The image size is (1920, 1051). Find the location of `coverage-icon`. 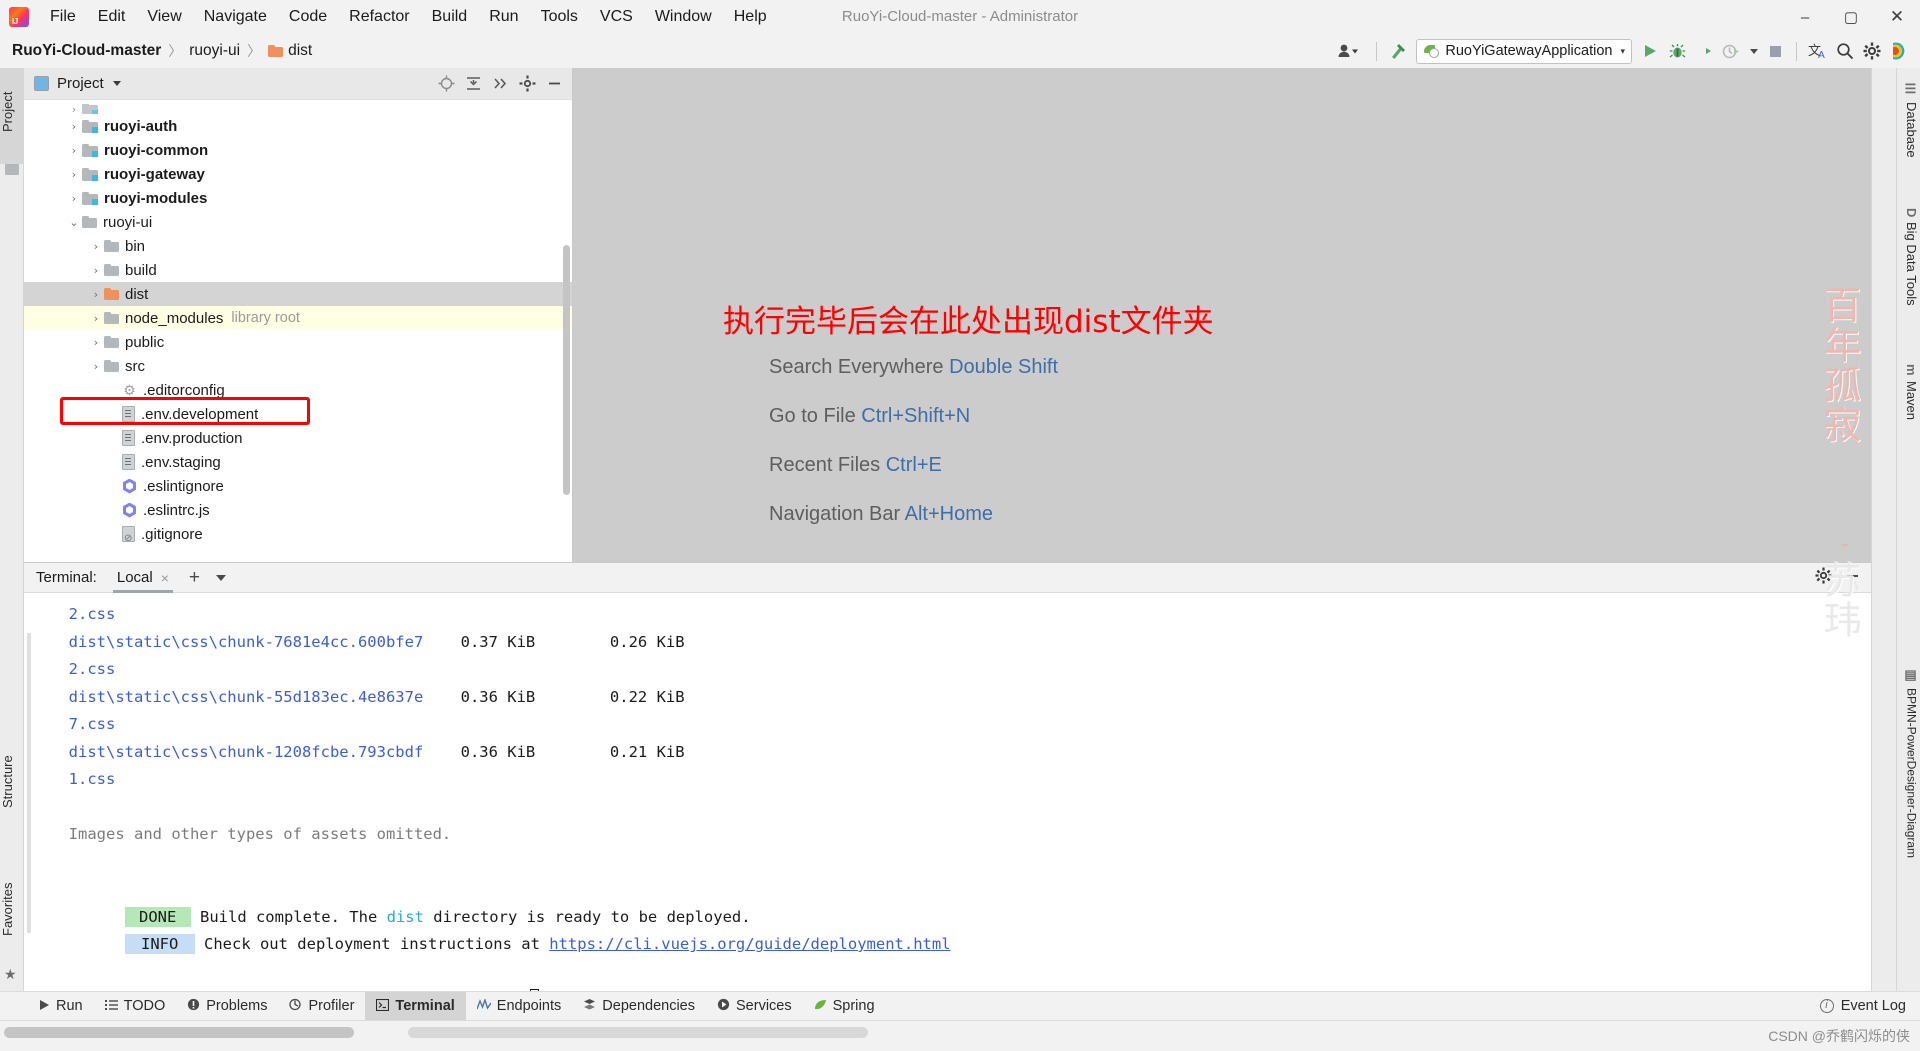

coverage-icon is located at coordinates (1704, 51).